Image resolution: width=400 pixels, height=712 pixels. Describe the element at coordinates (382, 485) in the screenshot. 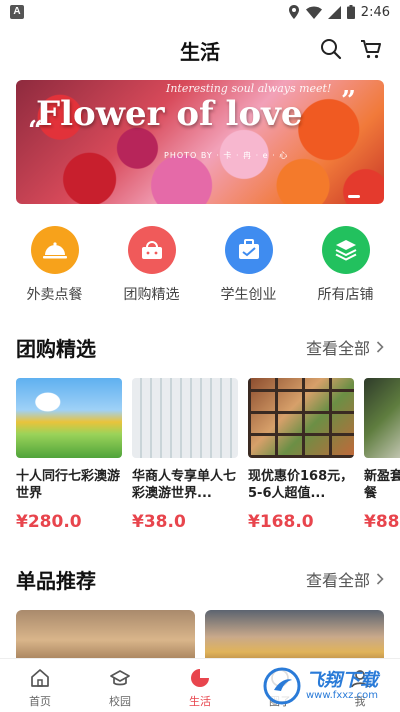

I see `deal-name: 新盈套餐` at that location.